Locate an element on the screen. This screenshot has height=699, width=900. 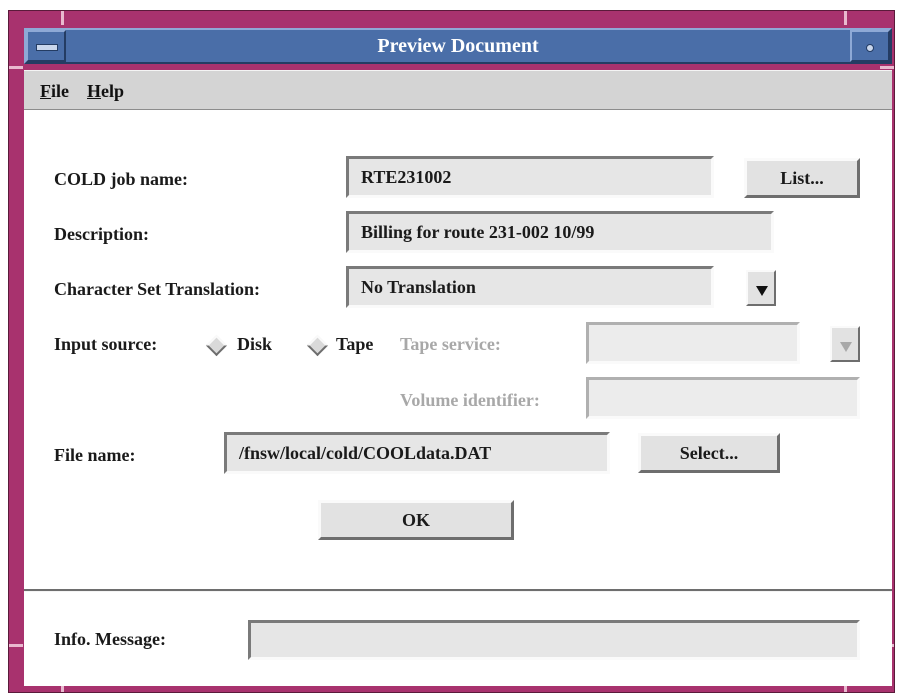
tape-service-dropdown-button is located at coordinates (845, 344).